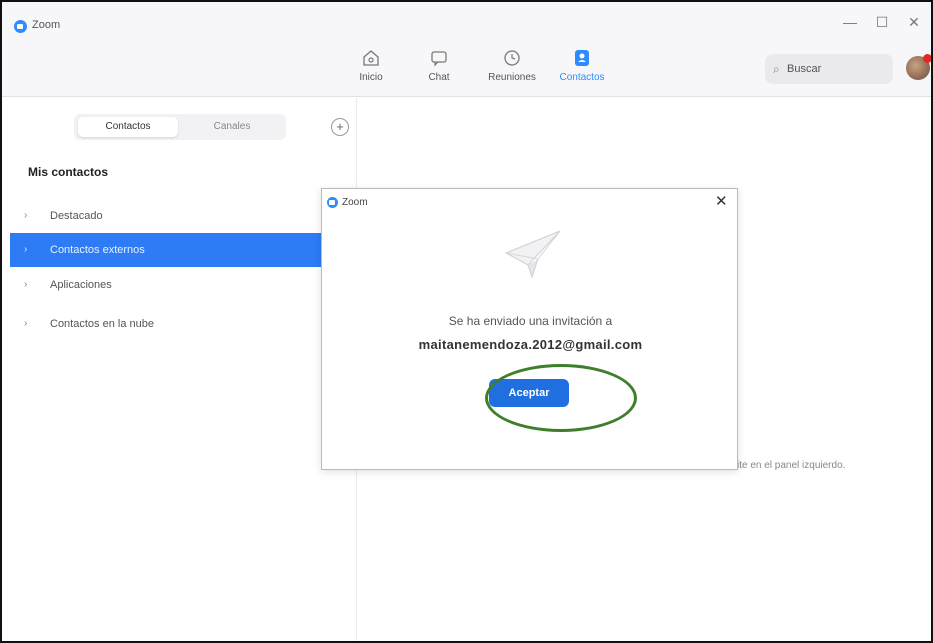 Image resolution: width=933 pixels, height=643 pixels. I want to click on nav-contacts-label: Contactos, so click(582, 77).